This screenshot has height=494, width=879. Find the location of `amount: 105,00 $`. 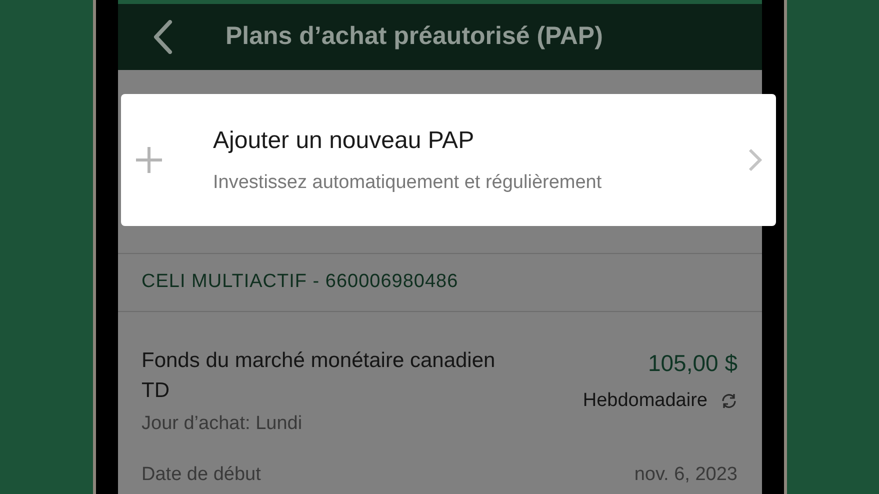

amount: 105,00 $ is located at coordinates (693, 363).